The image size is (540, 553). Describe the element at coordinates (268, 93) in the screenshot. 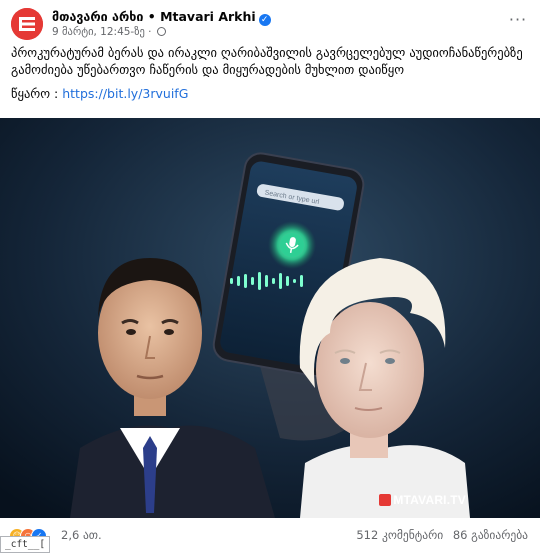

I see `source-line: წყარო : https://bit.ly/3rvuifG` at that location.